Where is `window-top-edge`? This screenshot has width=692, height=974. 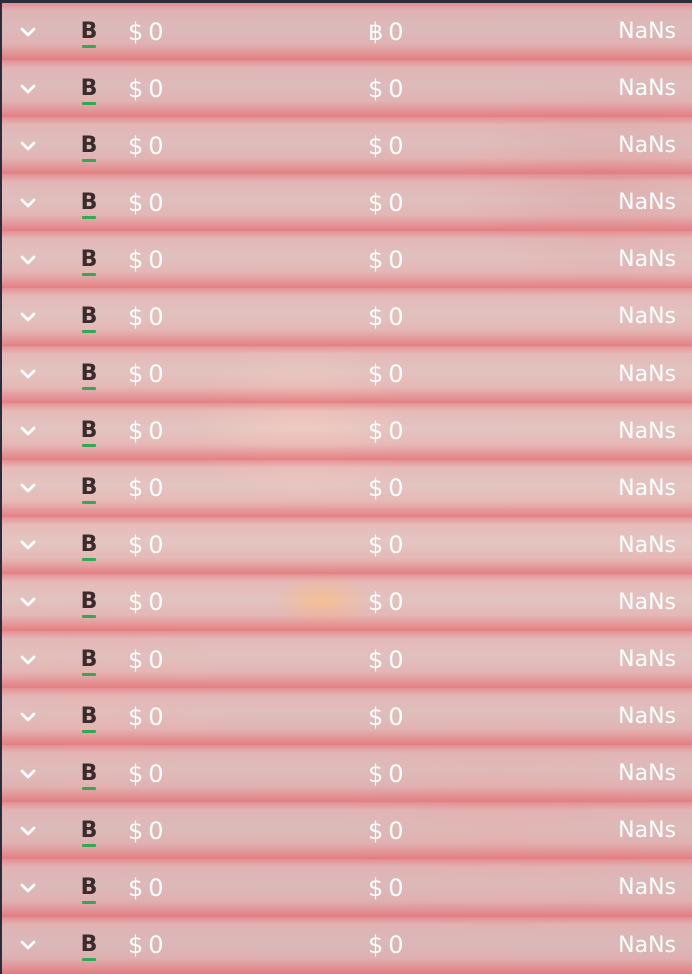
window-top-edge is located at coordinates (346, 1).